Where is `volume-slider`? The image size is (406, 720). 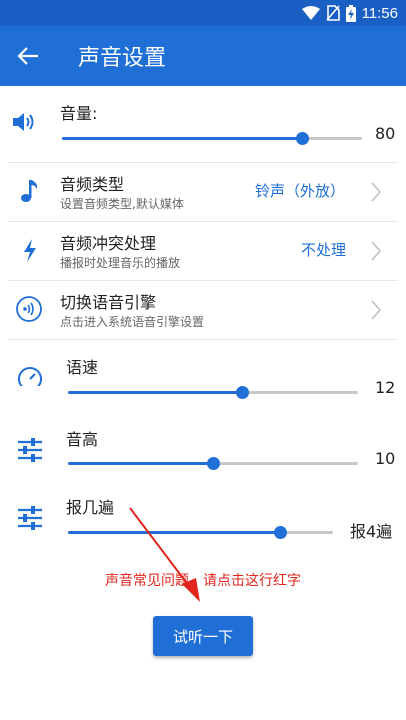
volume-slider is located at coordinates (212, 138).